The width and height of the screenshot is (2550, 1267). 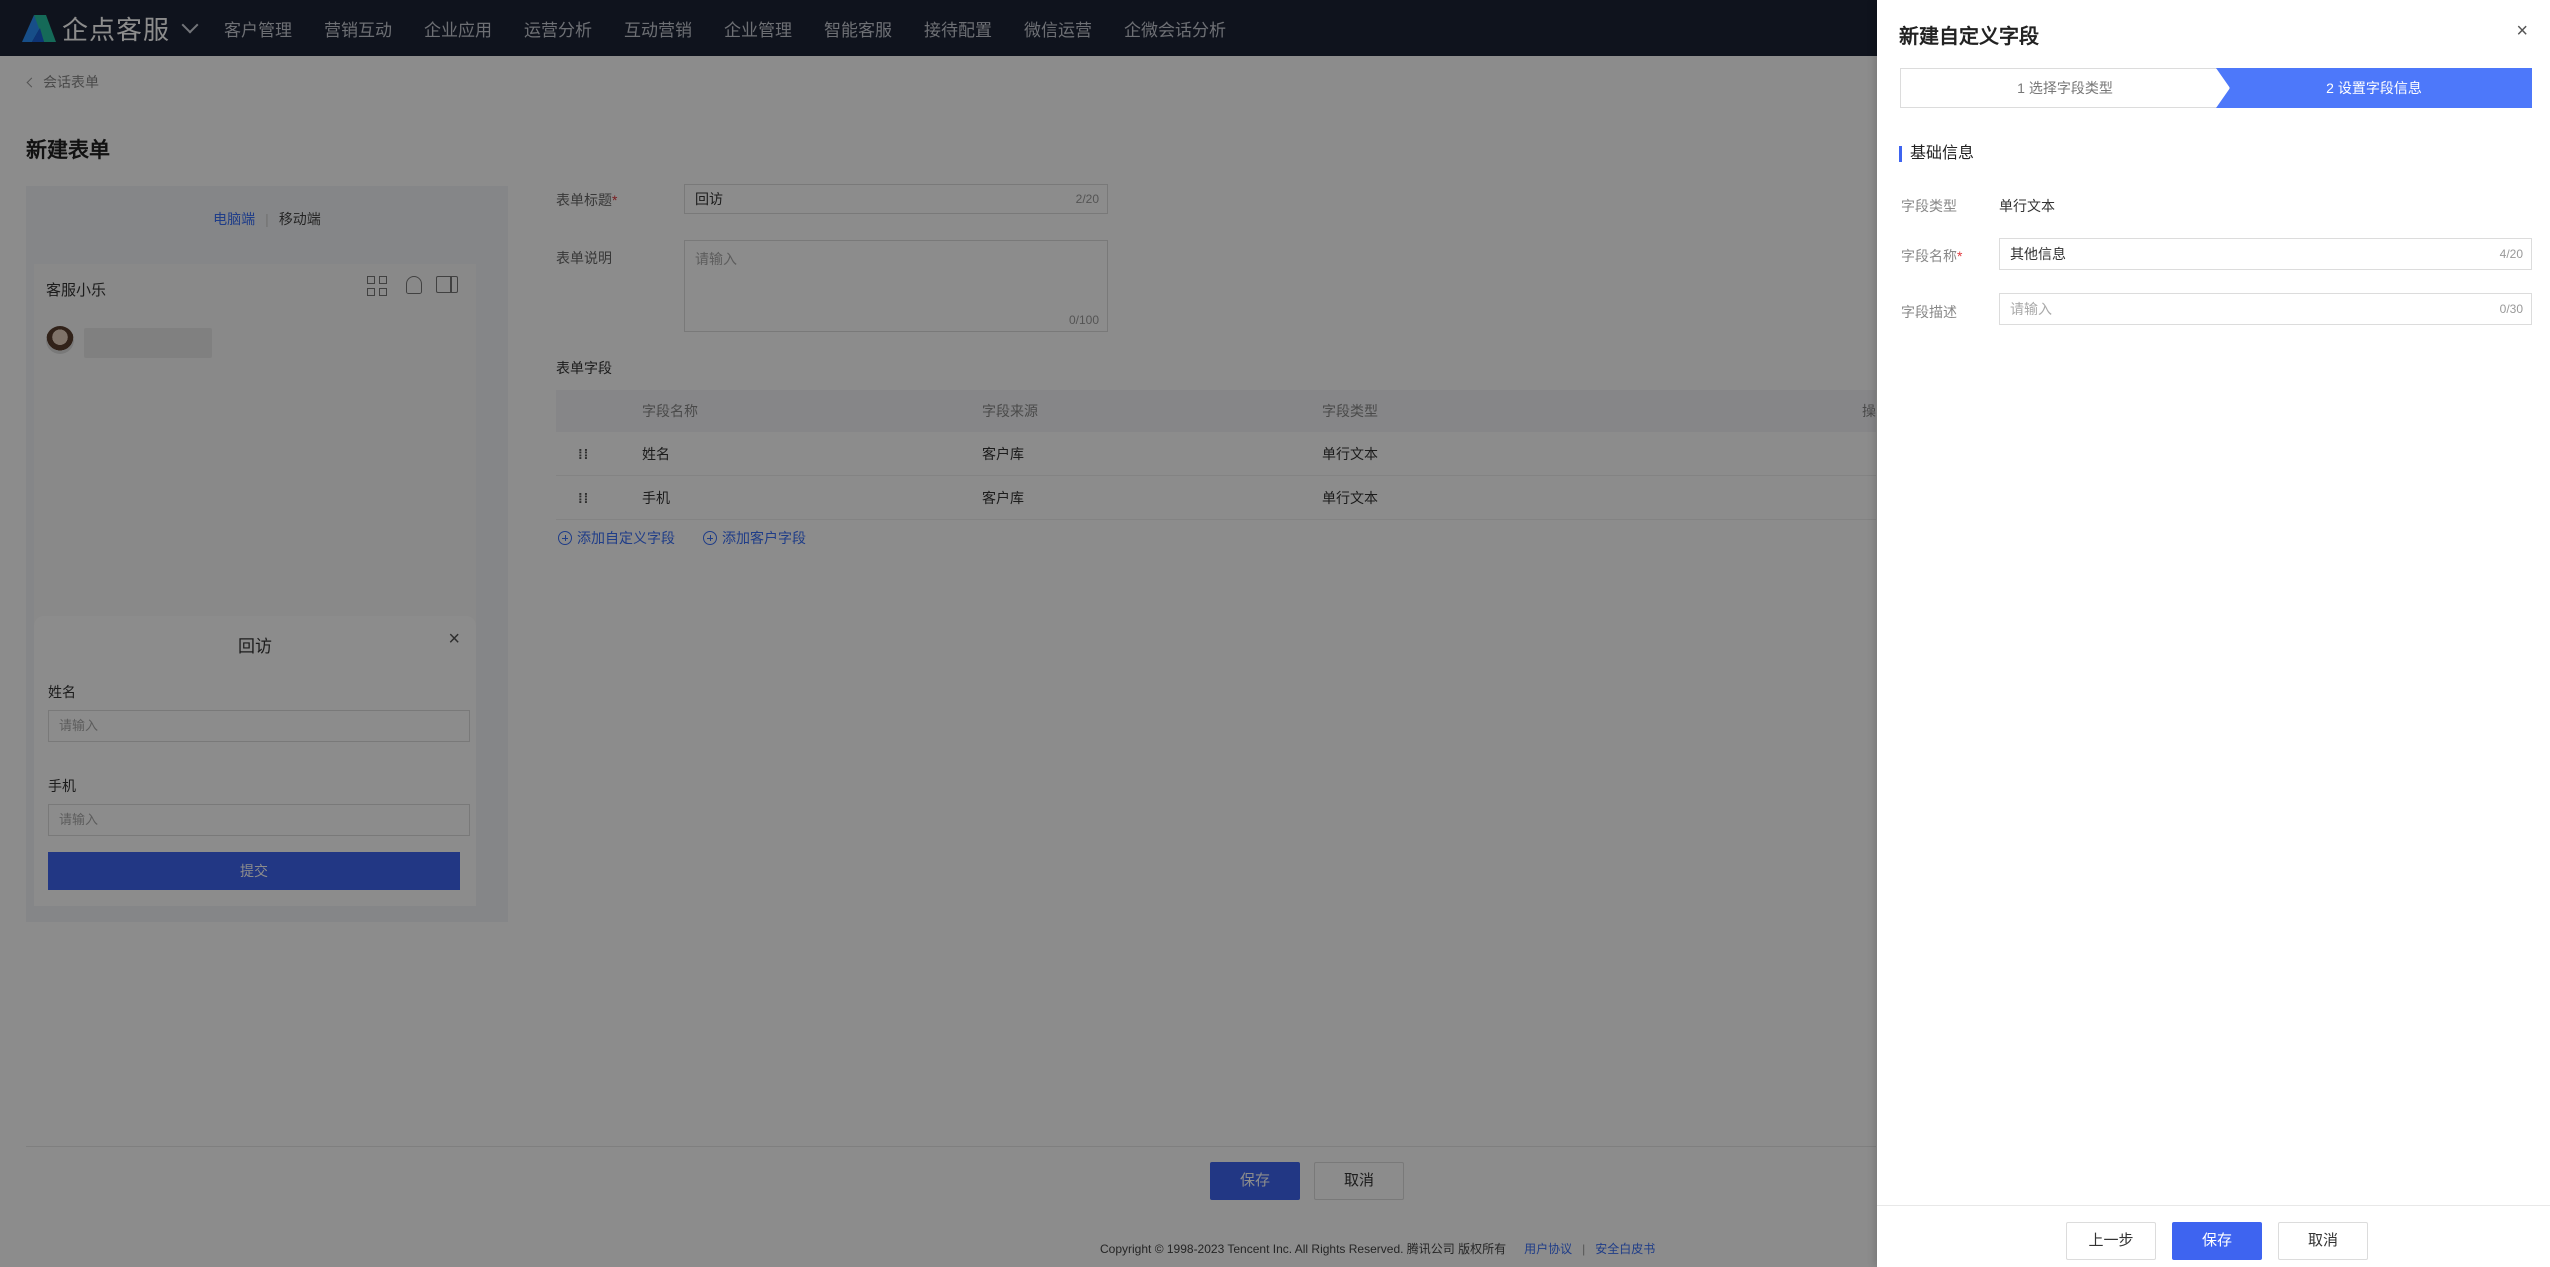 I want to click on required-mark: *, so click(x=1960, y=256).